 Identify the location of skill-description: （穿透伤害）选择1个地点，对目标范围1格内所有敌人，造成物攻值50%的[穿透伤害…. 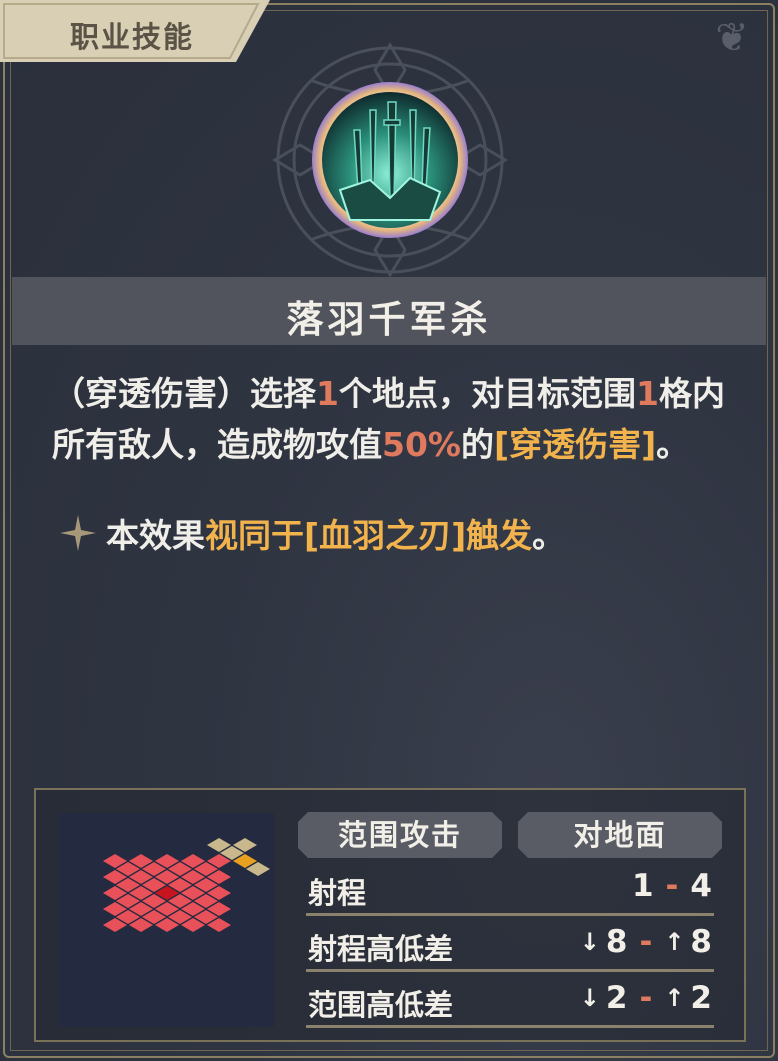
(392, 419).